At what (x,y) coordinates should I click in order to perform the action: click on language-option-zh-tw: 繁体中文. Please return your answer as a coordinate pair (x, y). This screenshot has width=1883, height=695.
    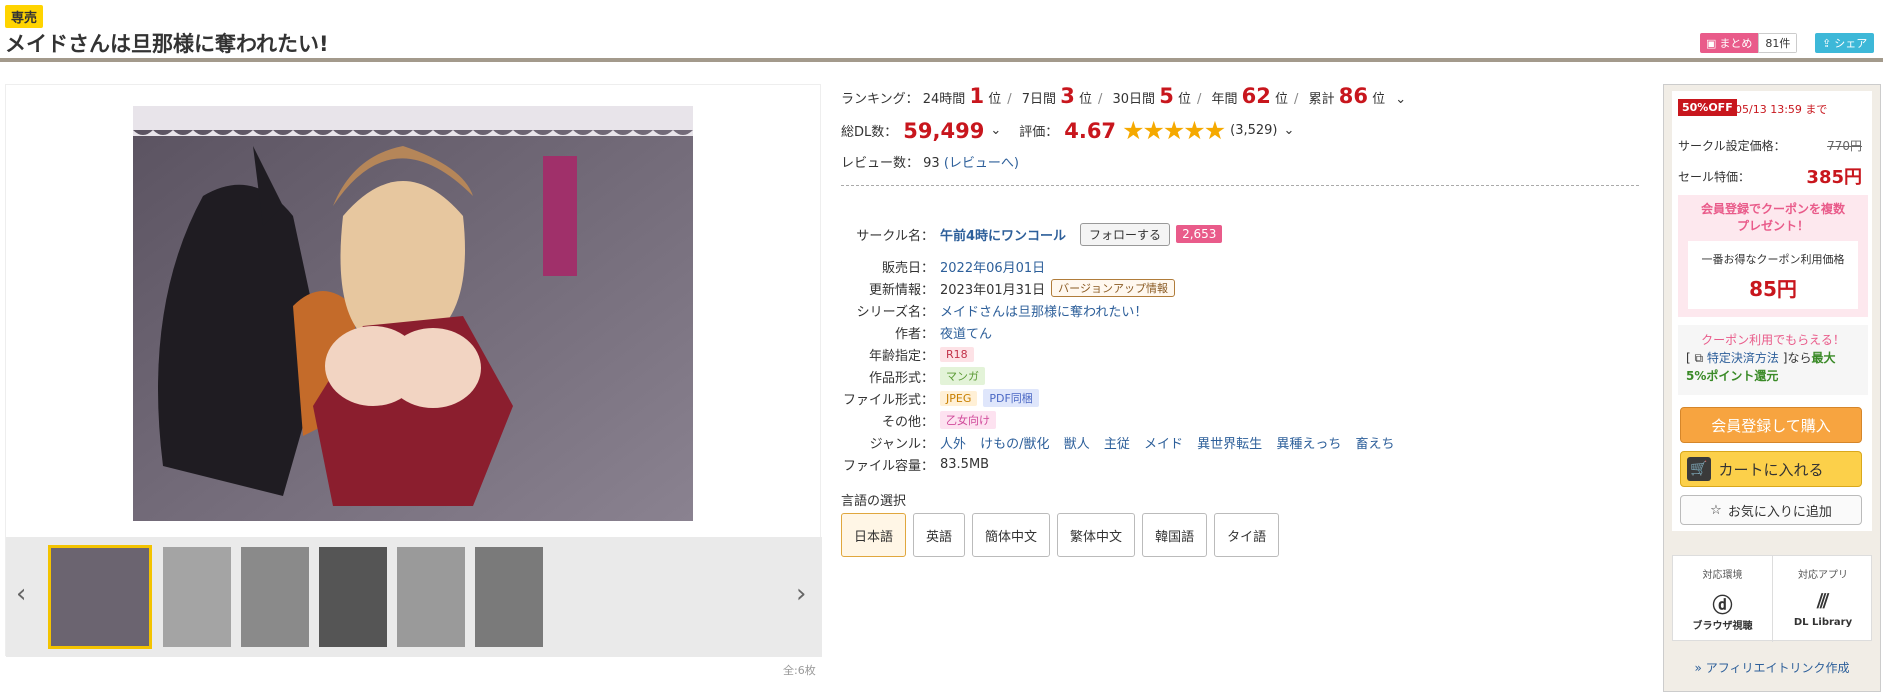
    Looking at the image, I should click on (1096, 535).